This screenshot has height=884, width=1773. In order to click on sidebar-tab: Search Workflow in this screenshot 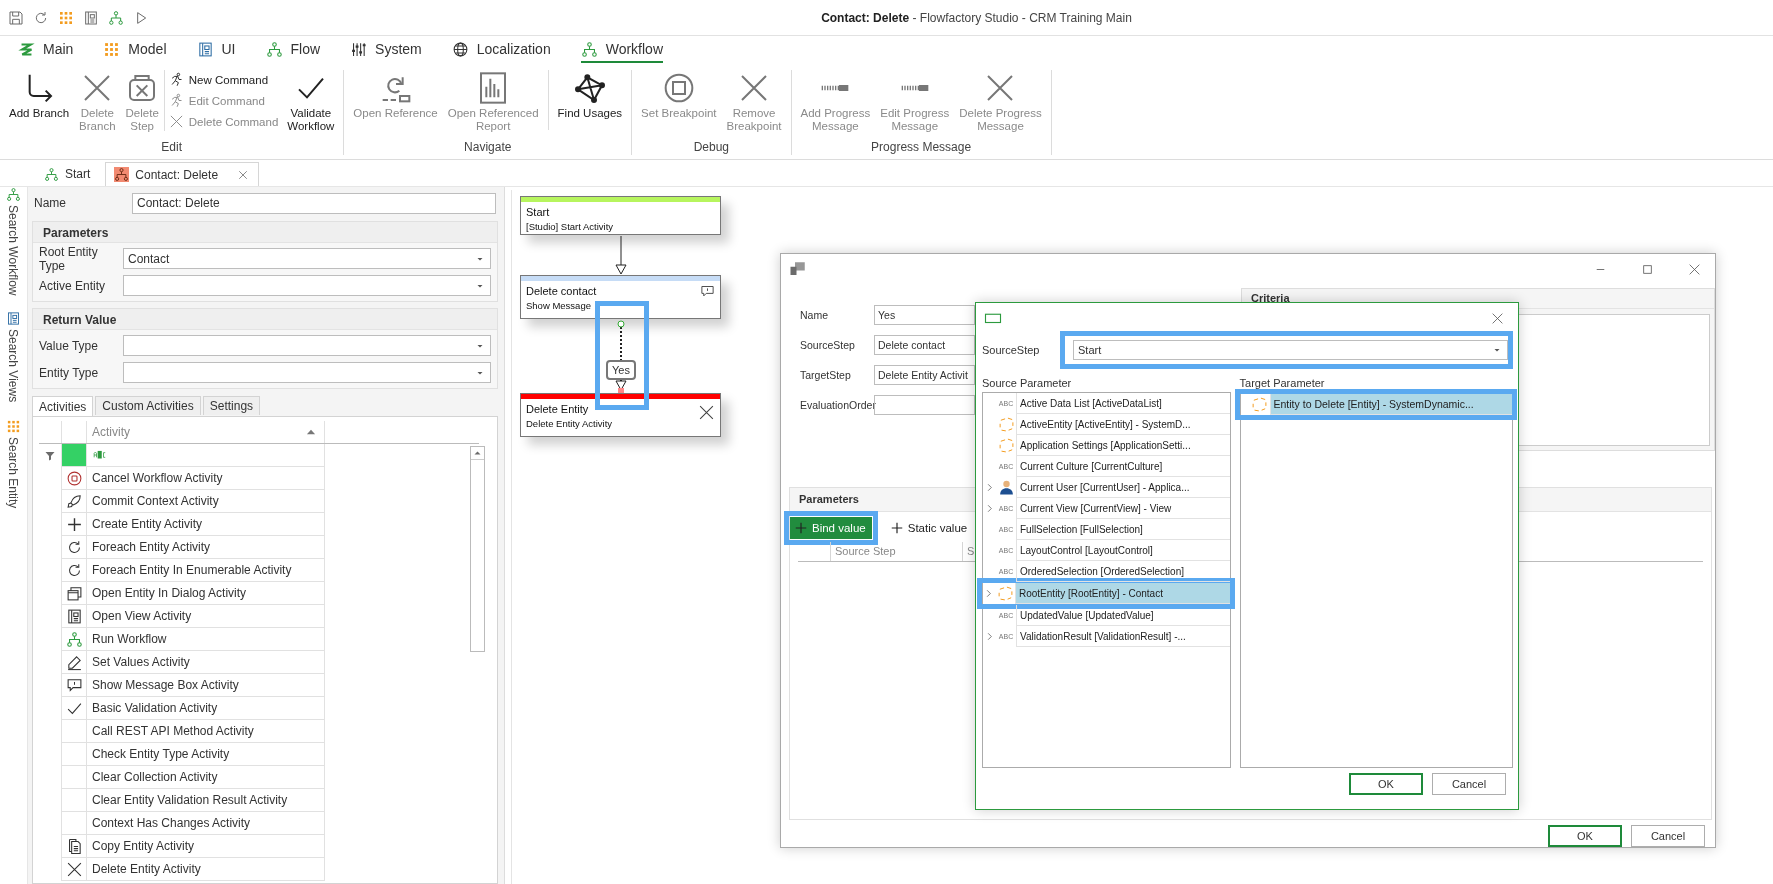, I will do `click(13, 241)`.